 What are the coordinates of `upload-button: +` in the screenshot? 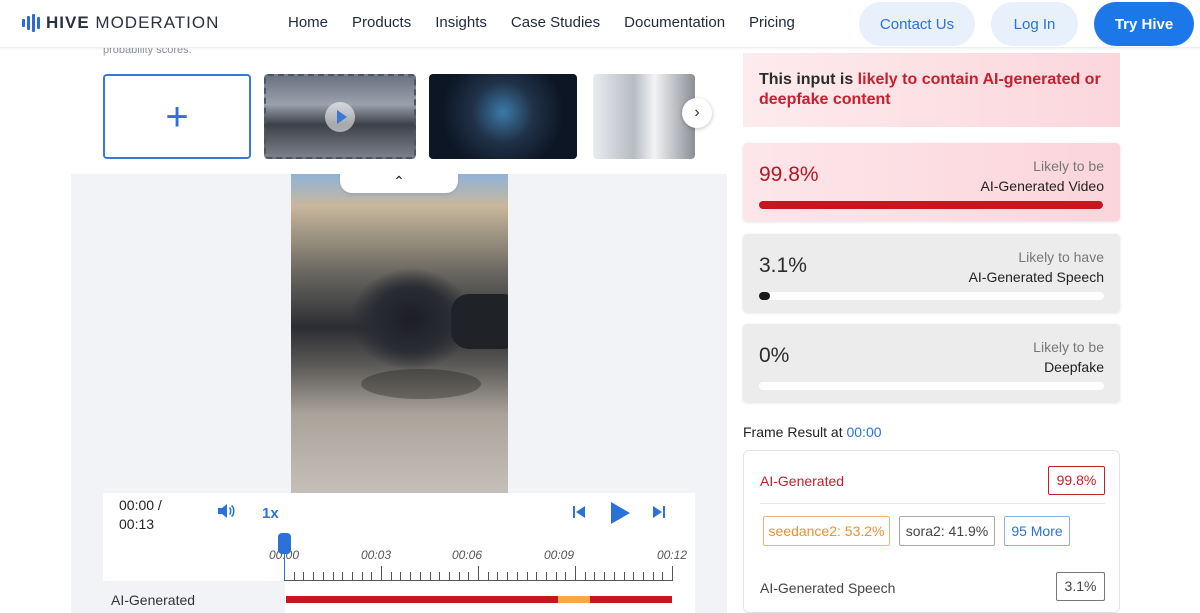 It's located at (177, 116).